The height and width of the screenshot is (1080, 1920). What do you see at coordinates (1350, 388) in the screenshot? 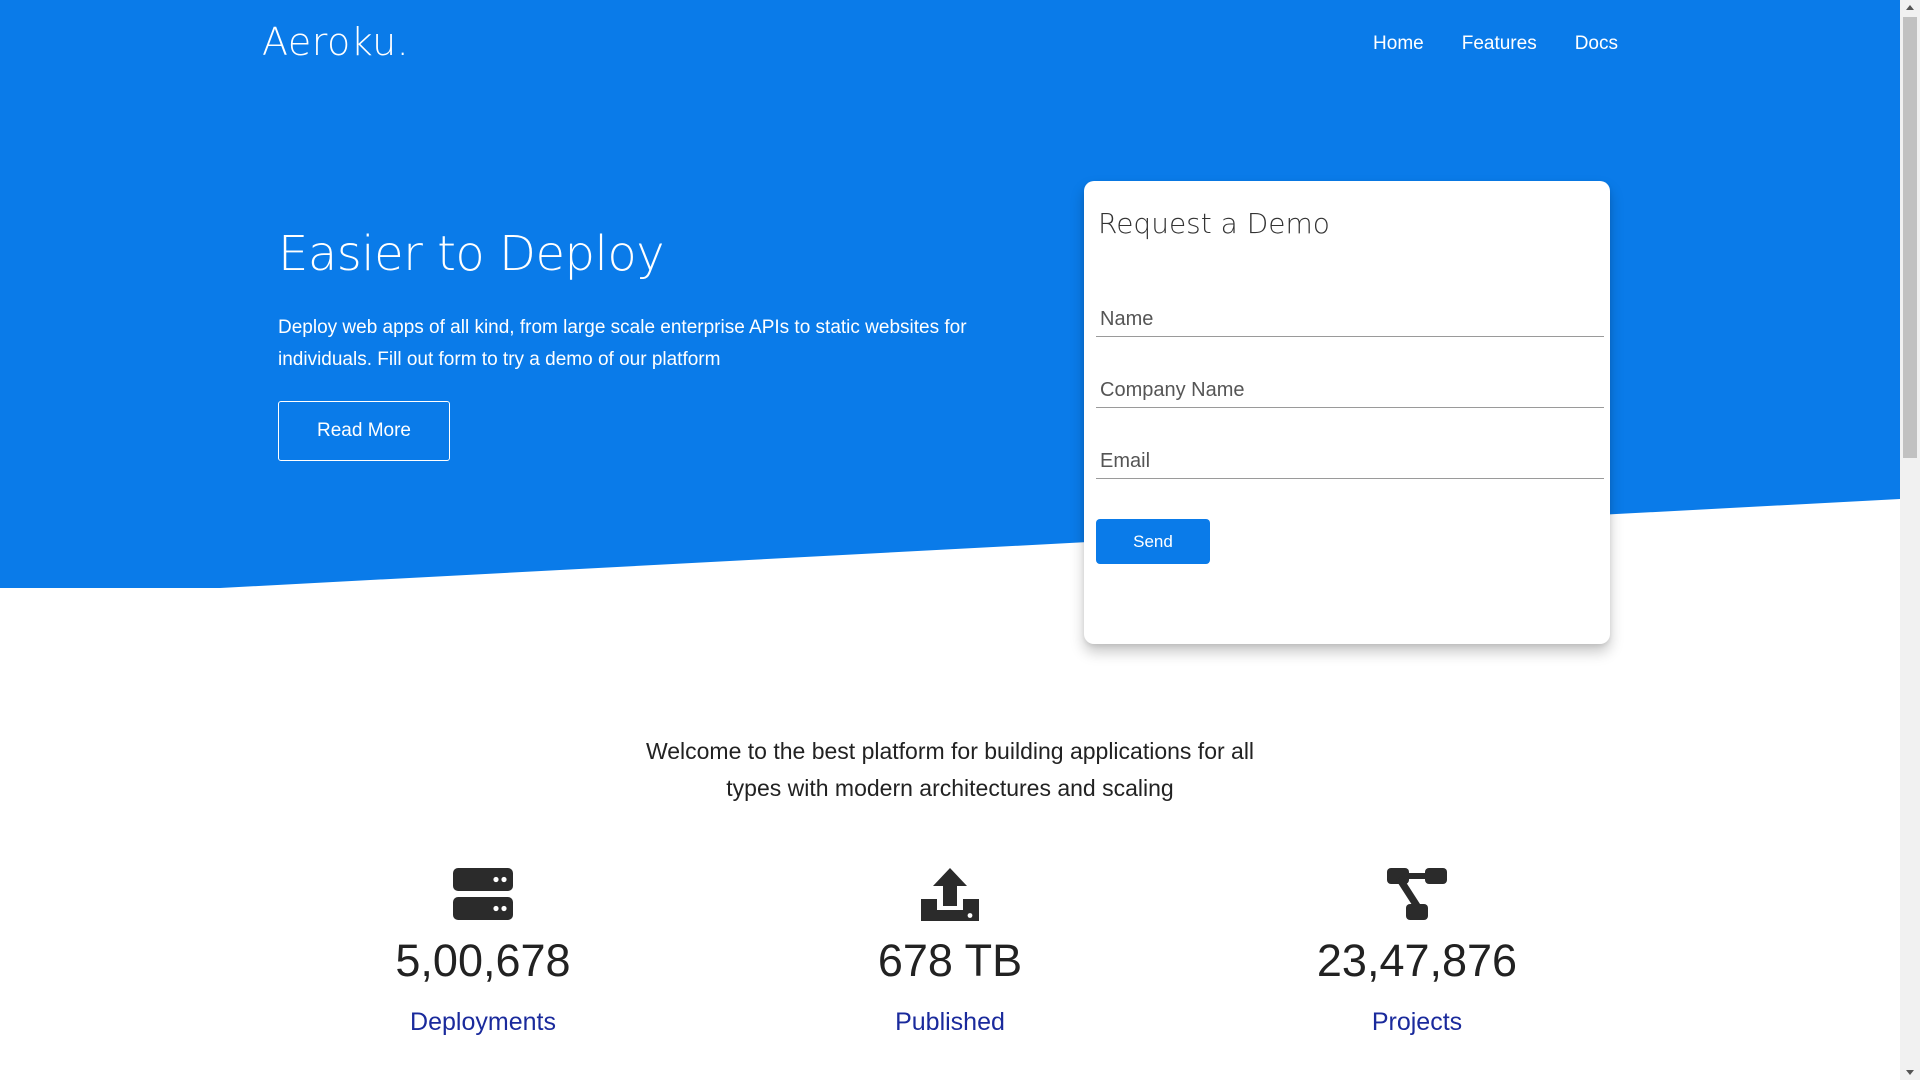
I see `company-name-field` at bounding box center [1350, 388].